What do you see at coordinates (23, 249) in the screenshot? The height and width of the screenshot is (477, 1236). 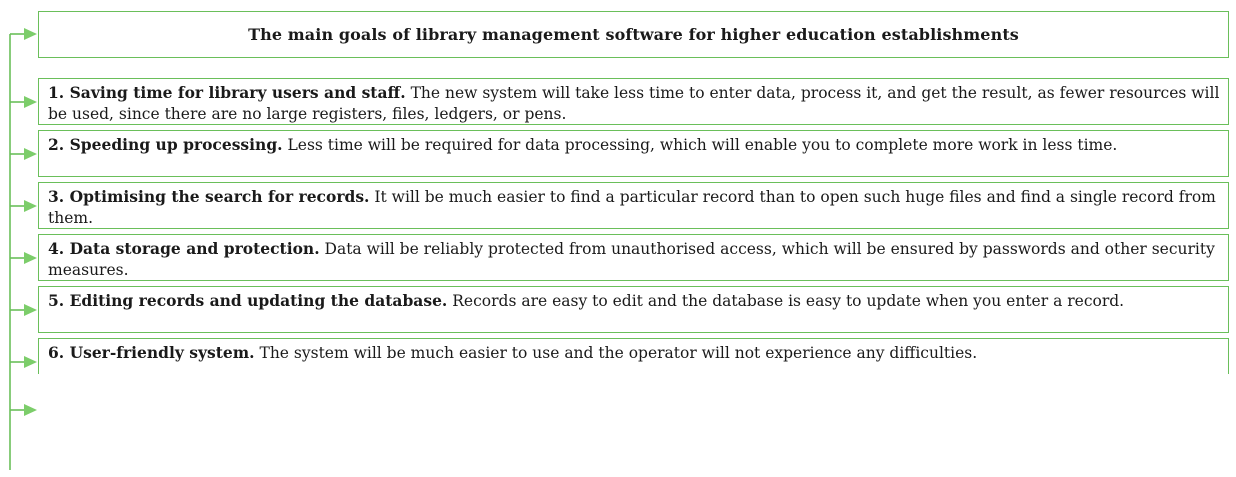 I see `connector-line` at bounding box center [23, 249].